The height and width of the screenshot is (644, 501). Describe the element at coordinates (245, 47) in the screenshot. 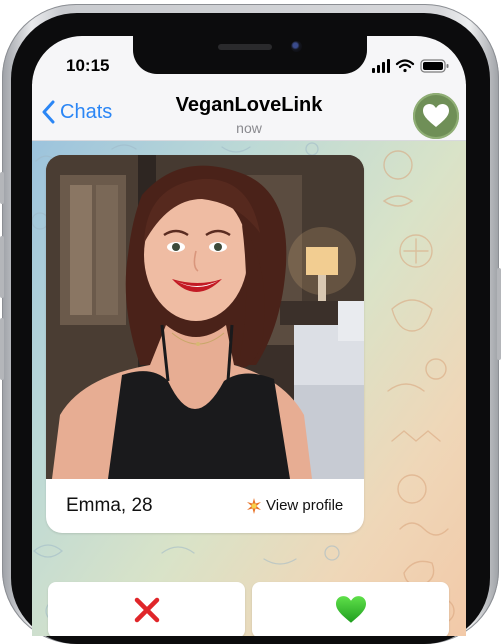

I see `speaker-grille` at that location.